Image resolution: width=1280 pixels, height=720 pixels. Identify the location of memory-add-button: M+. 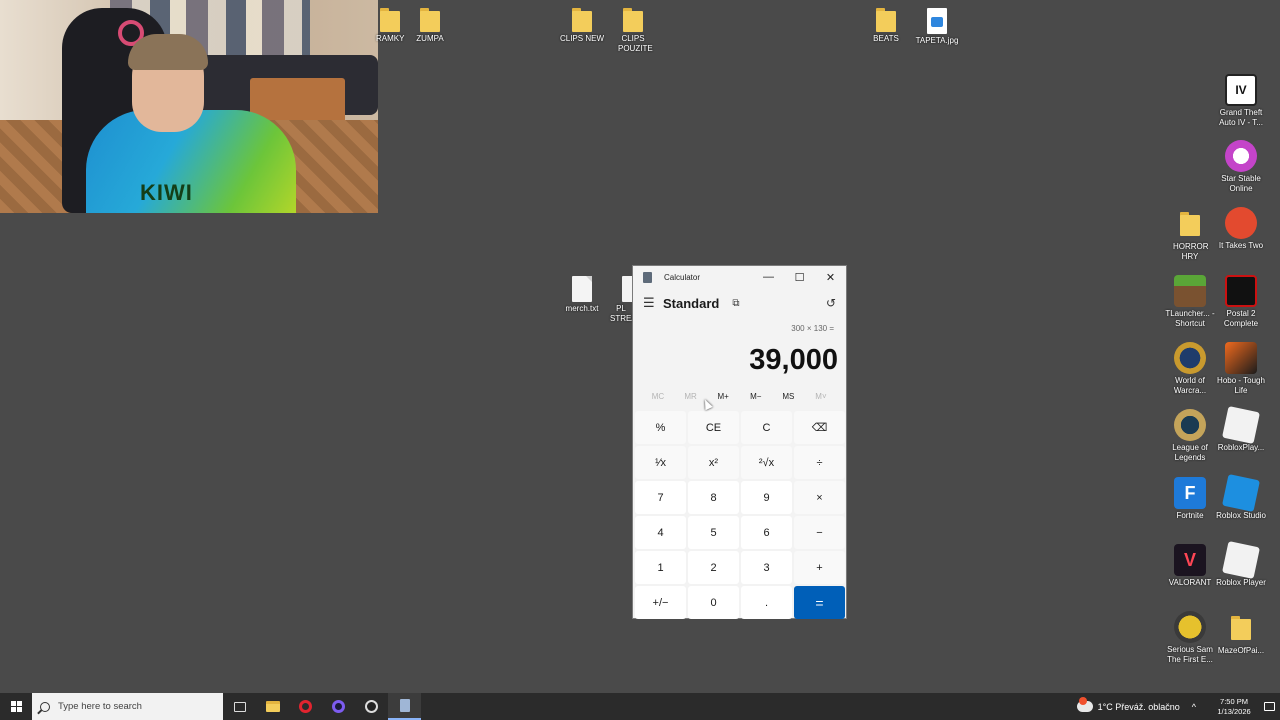
(723, 396).